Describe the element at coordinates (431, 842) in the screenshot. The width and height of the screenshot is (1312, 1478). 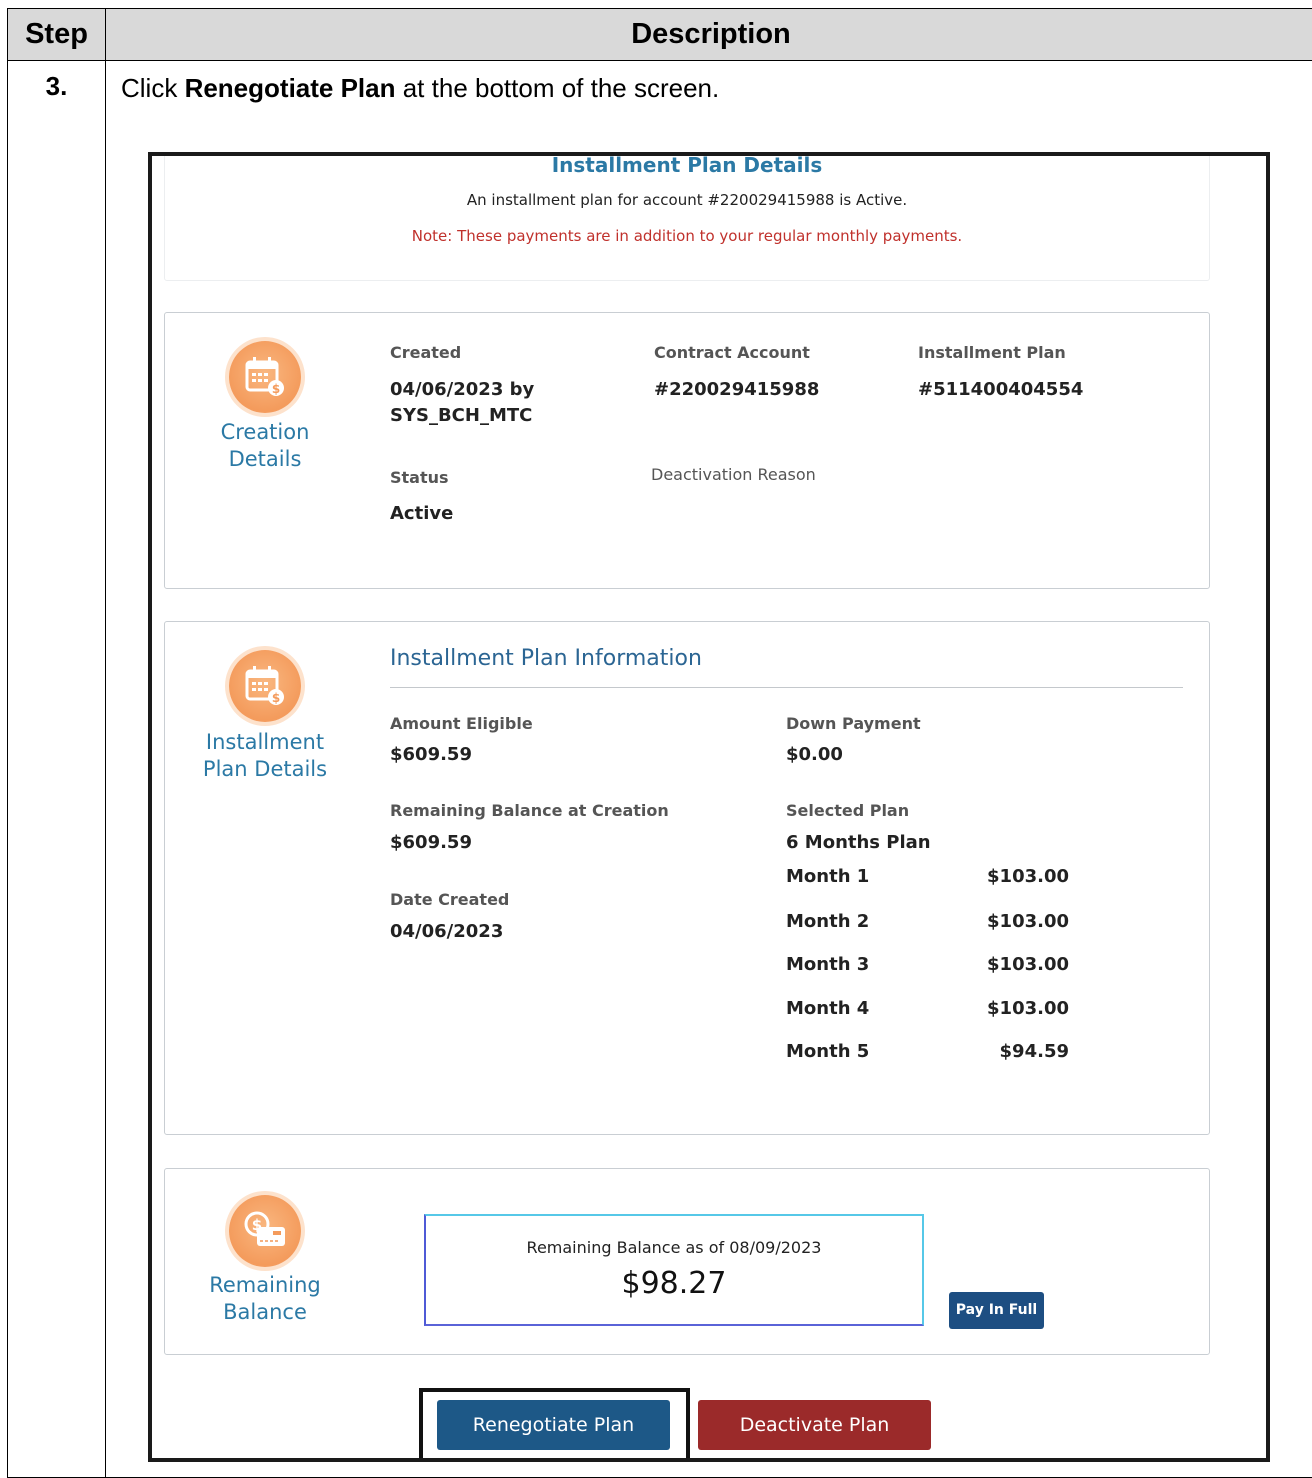
I see `remaining-balance-creation-value: $609.59` at that location.